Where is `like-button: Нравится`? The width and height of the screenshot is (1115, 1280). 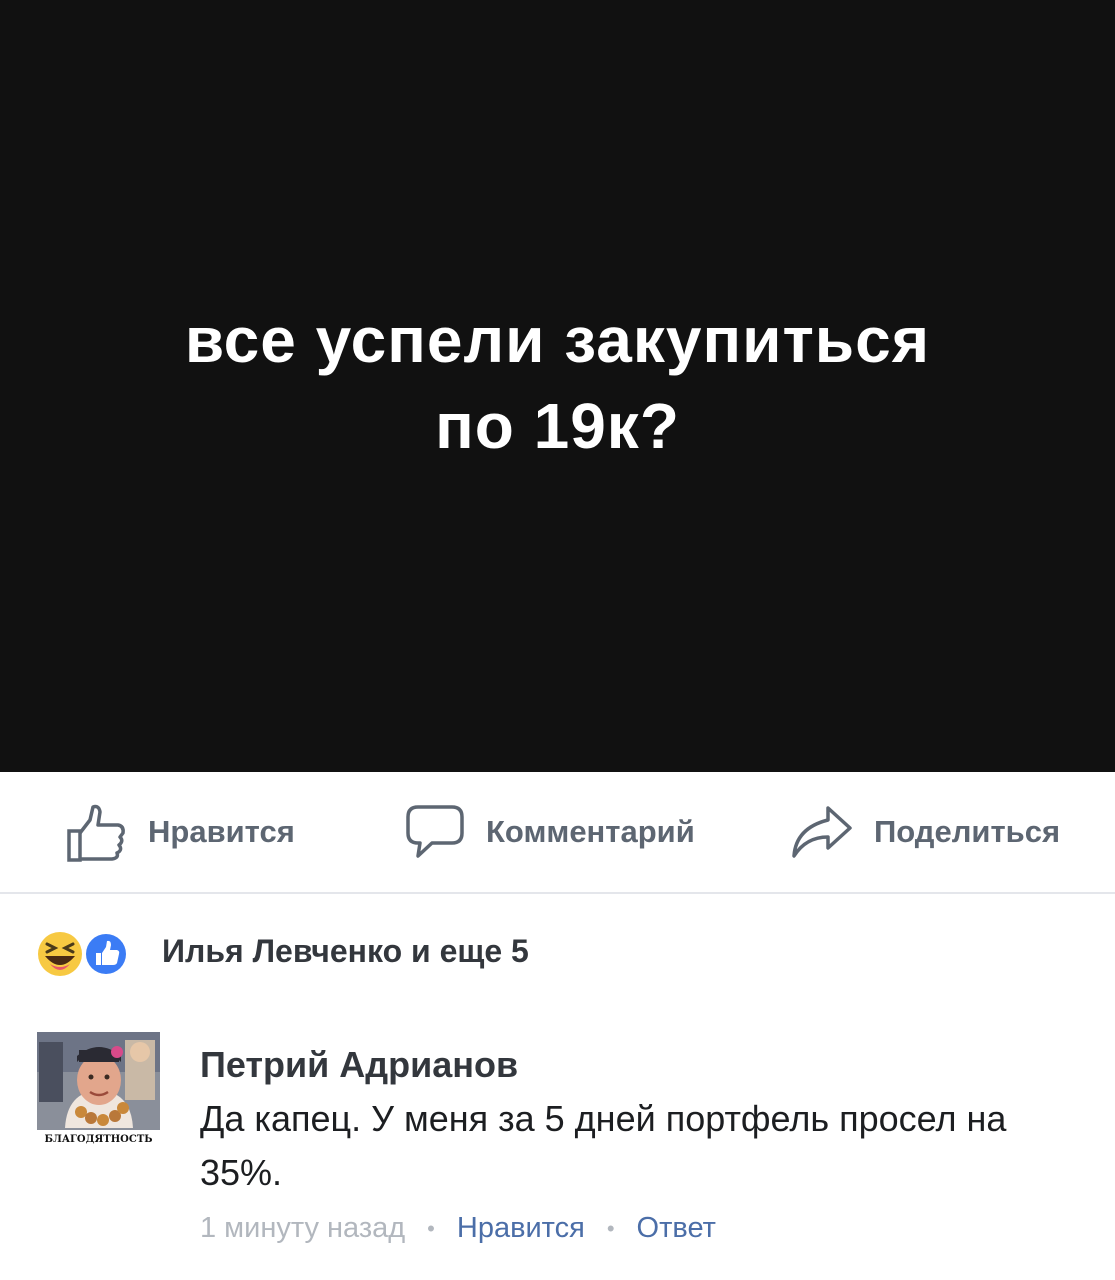 like-button: Нравится is located at coordinates (180, 832).